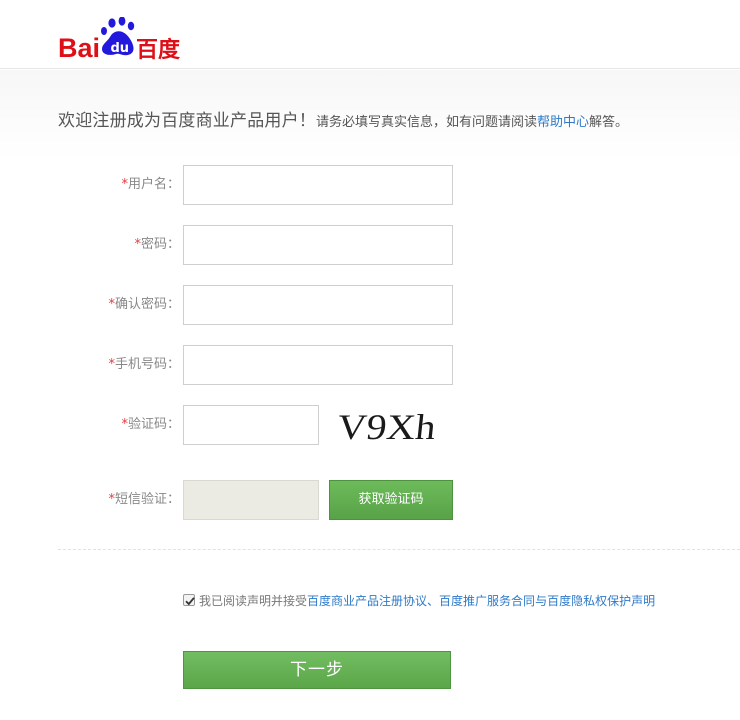  I want to click on captcha-image: V9Xh, so click(391, 426).